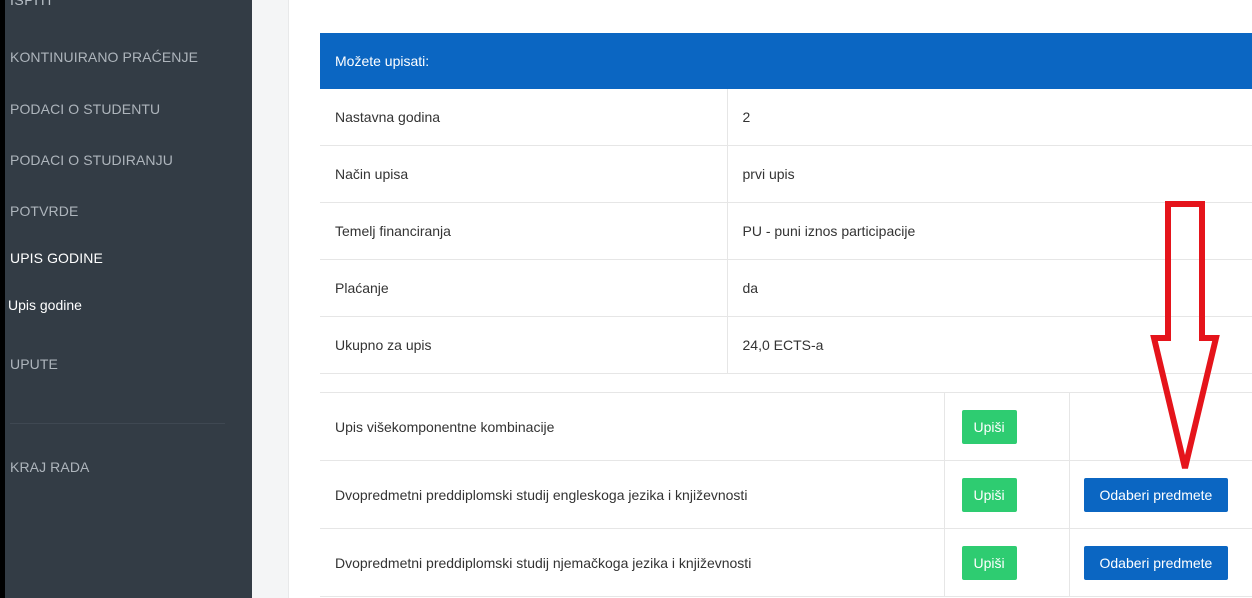 The width and height of the screenshot is (1252, 598). I want to click on sidebar-item-podaci-o-studentu: PODACI O STUDENTU, so click(85, 109).